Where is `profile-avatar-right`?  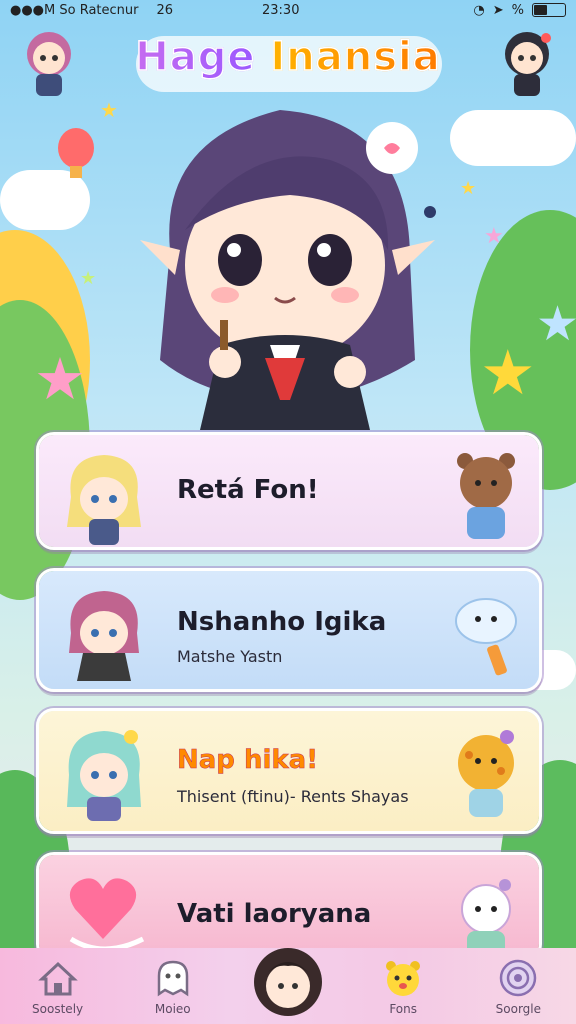
profile-avatar-right is located at coordinates (527, 63).